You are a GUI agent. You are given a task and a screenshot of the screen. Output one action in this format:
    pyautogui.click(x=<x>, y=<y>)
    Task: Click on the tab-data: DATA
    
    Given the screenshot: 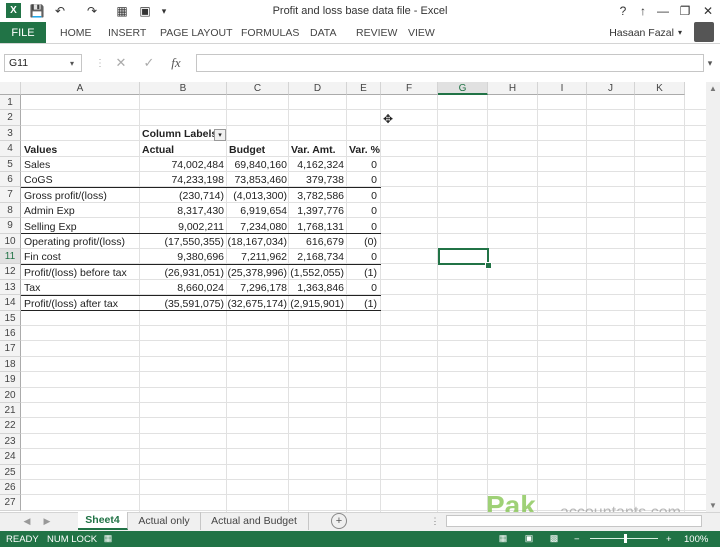 What is the action you would take?
    pyautogui.click(x=323, y=32)
    